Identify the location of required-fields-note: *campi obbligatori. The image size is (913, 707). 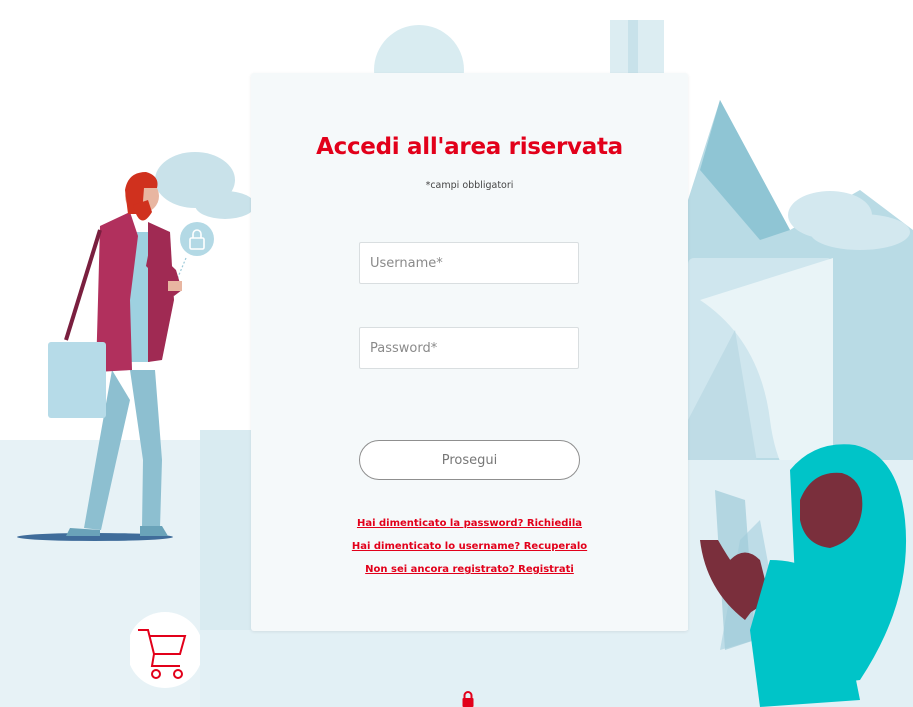
(469, 185).